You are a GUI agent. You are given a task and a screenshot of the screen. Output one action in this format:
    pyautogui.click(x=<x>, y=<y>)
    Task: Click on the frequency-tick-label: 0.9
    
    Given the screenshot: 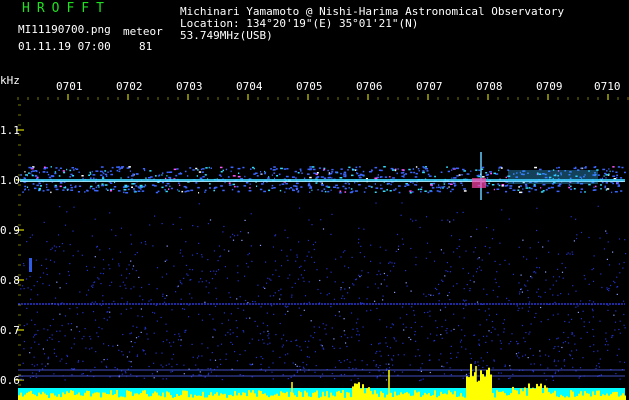 What is the action you would take?
    pyautogui.click(x=10, y=230)
    